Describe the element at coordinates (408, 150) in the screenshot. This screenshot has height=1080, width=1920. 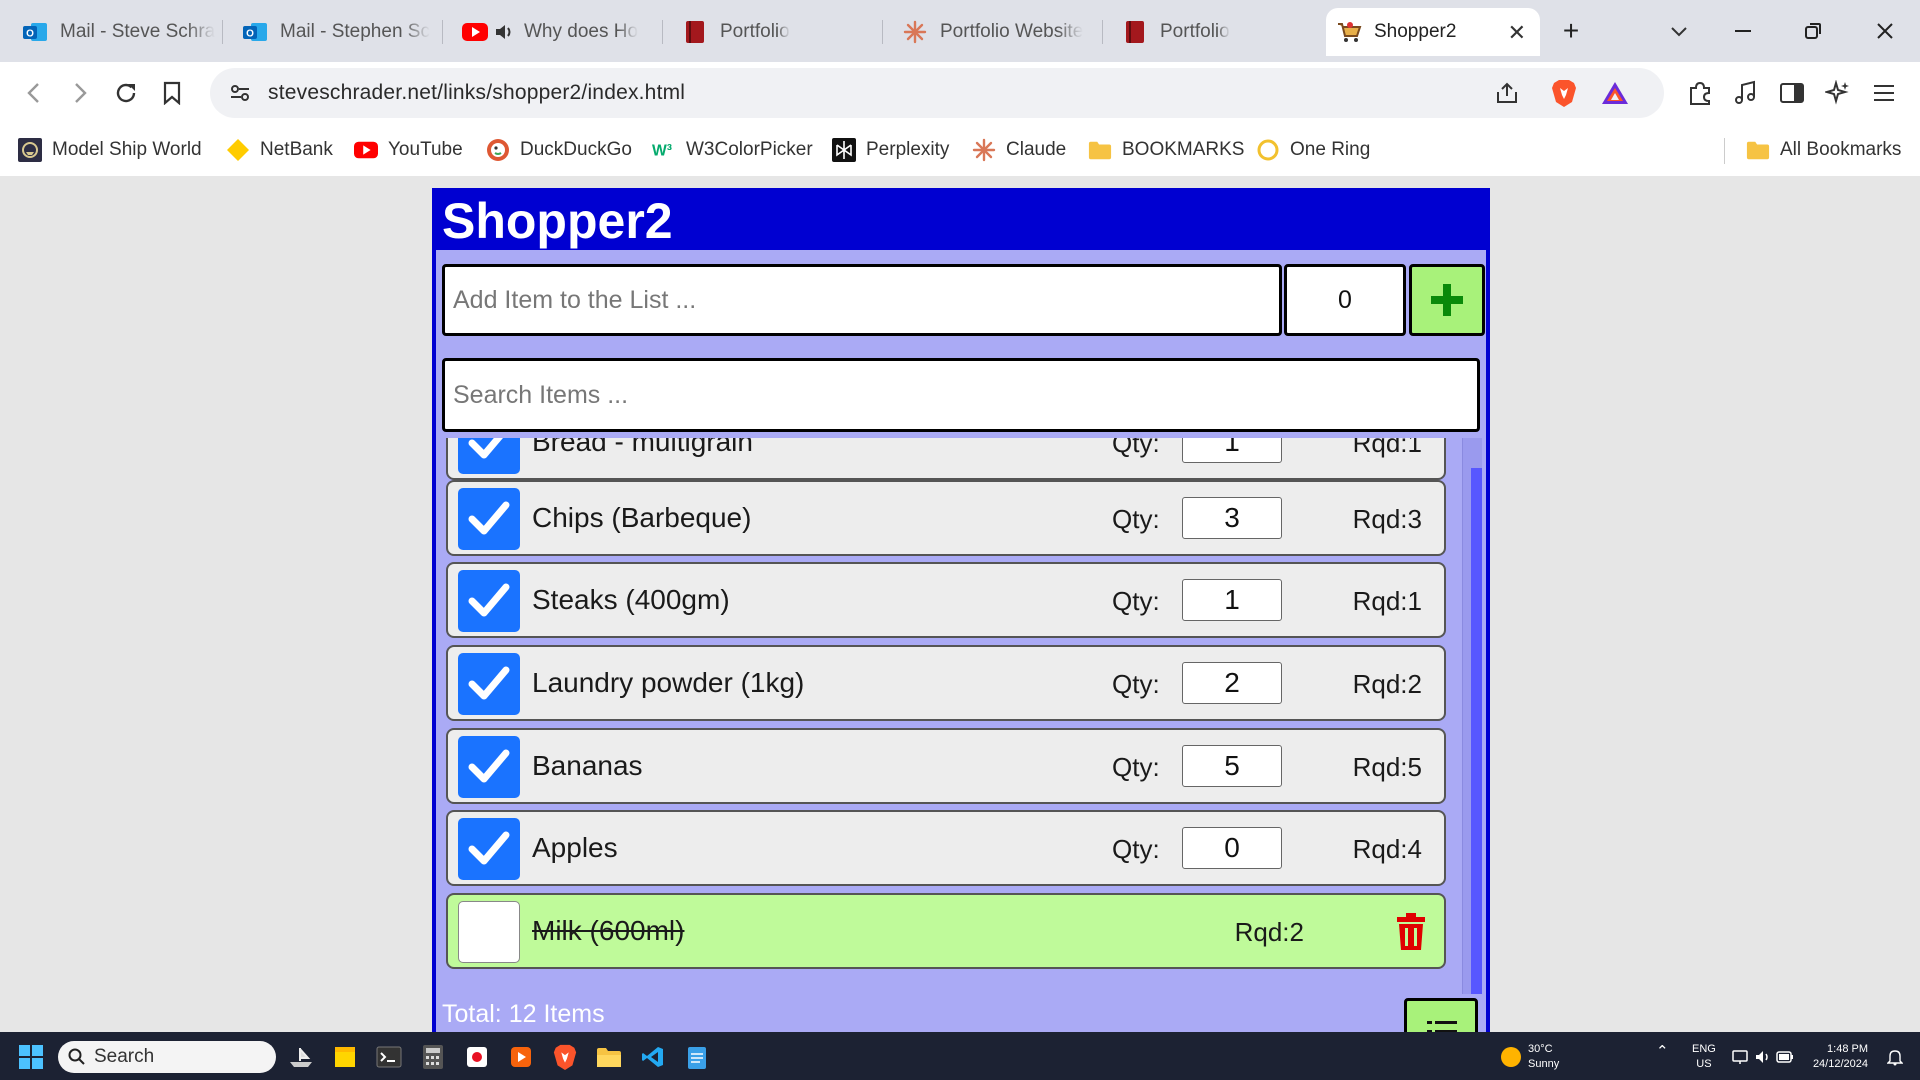
I see `bookmark-youtube: YouTube` at that location.